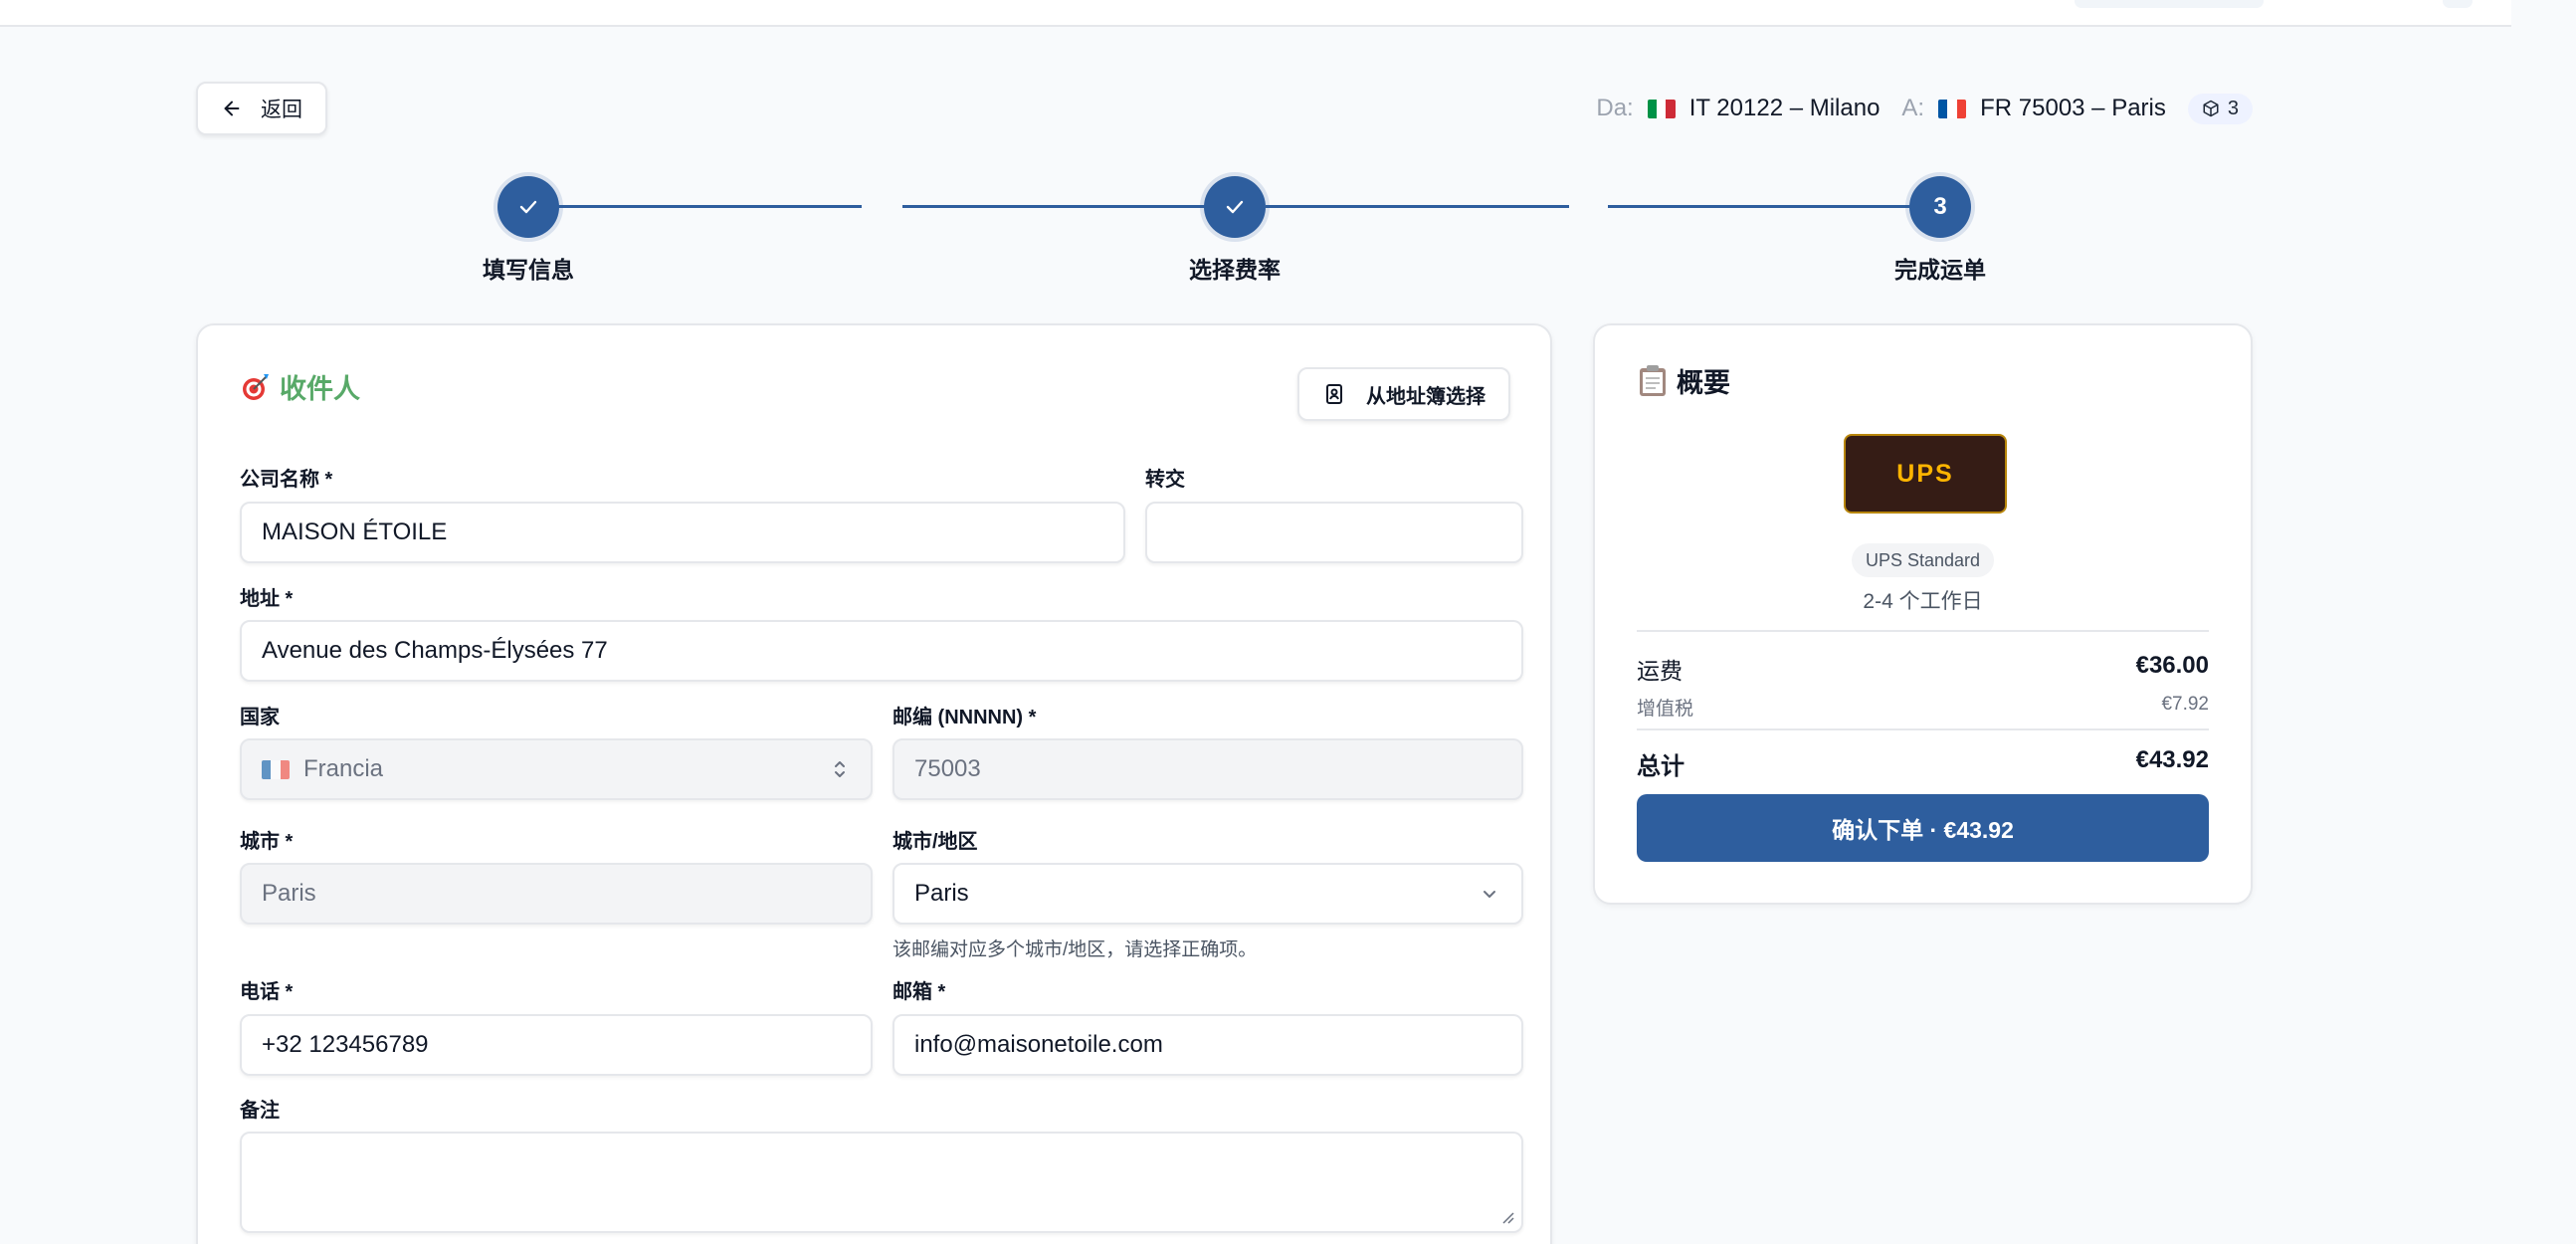 Image resolution: width=2576 pixels, height=1244 pixels. I want to click on step-3-number: 3, so click(1940, 206).